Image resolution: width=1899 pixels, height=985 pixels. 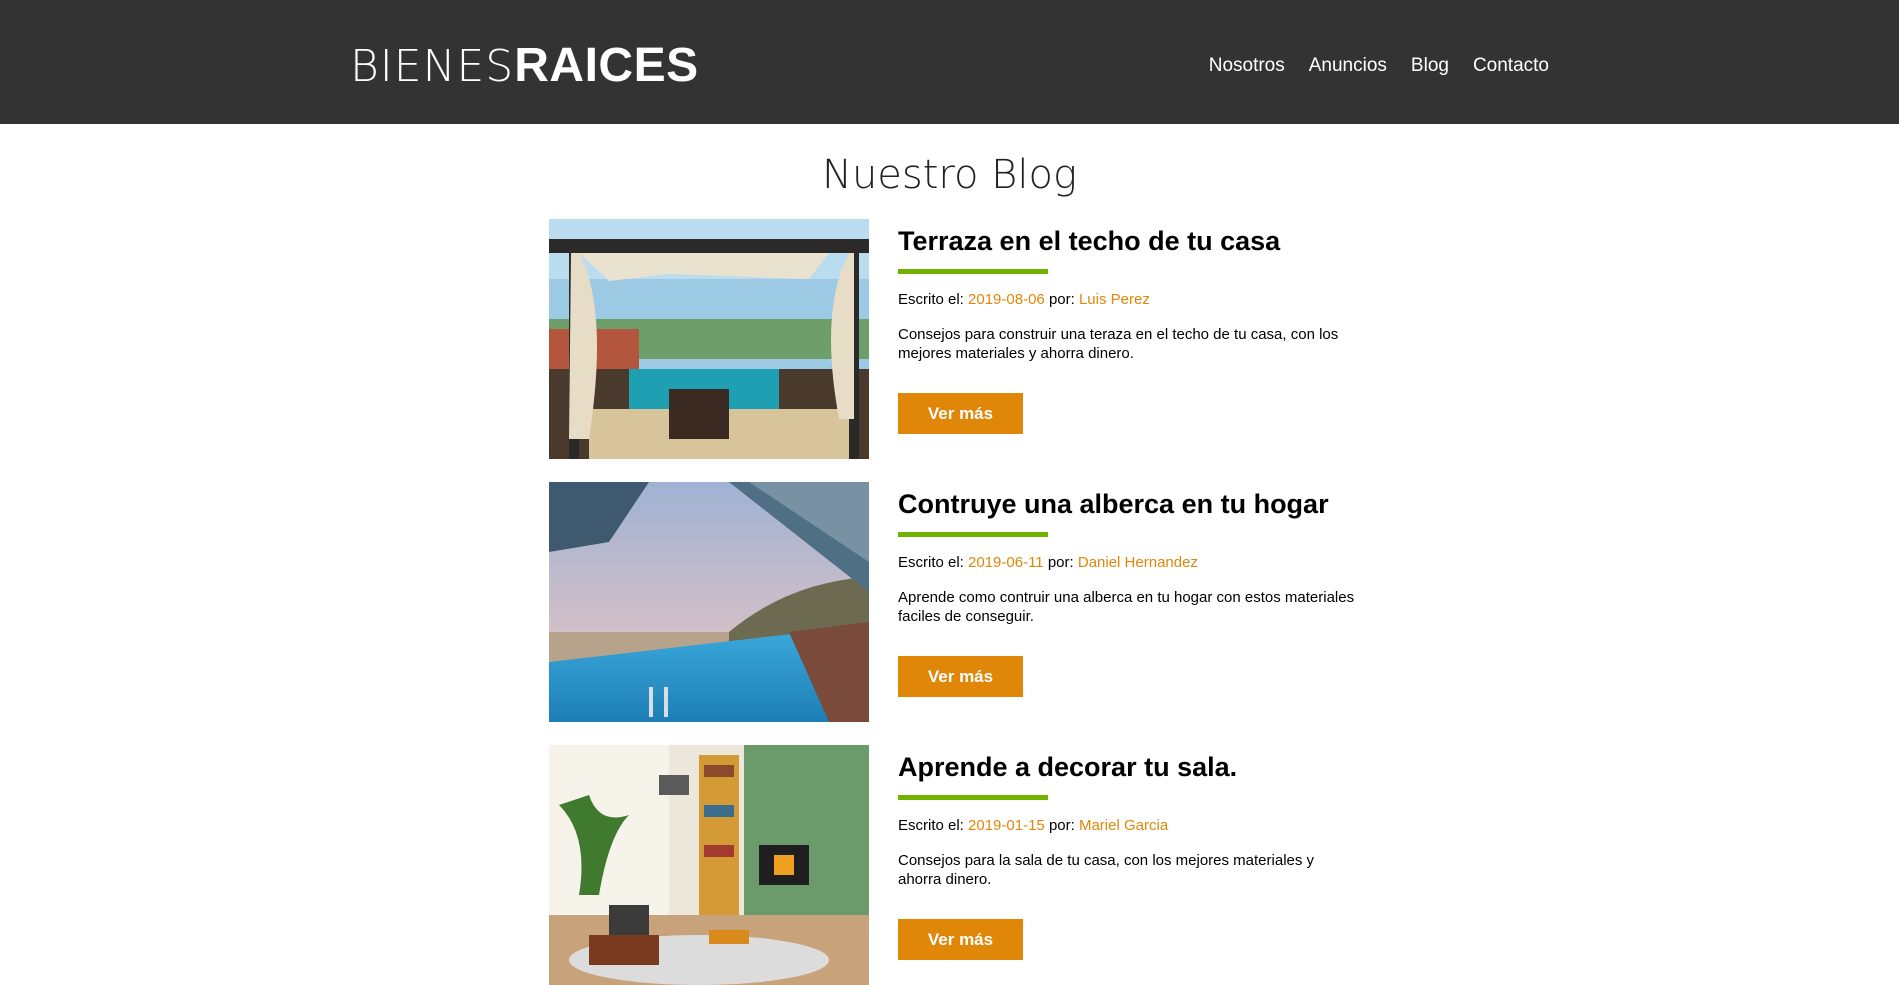 I want to click on post-image-terrace, so click(x=709, y=339).